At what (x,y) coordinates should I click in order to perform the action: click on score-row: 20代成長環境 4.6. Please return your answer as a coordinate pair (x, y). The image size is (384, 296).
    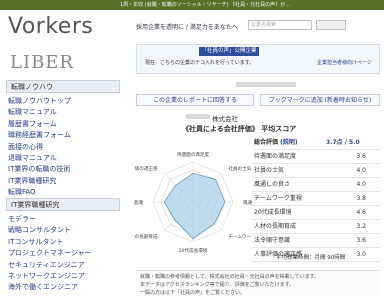
    Looking at the image, I should click on (316, 213).